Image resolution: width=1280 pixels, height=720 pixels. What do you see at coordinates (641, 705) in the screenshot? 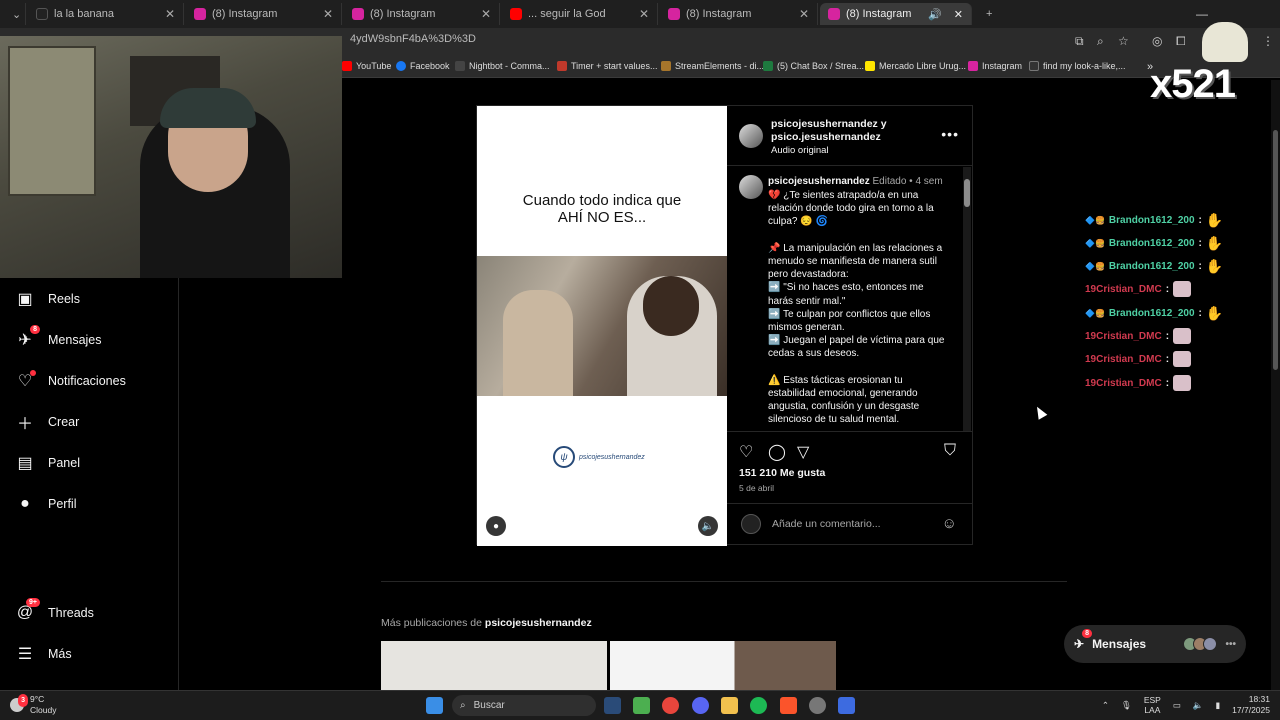
I see `minecraft-icon` at bounding box center [641, 705].